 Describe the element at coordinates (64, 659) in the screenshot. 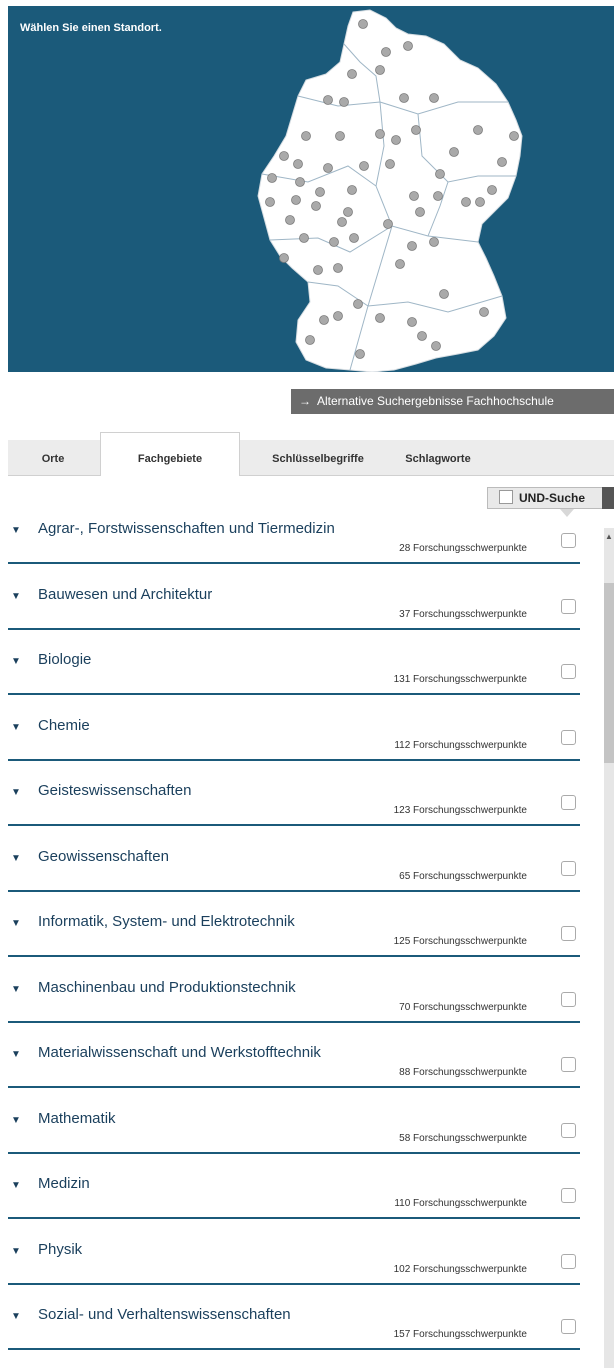

I see `category-name: Biologie` at that location.